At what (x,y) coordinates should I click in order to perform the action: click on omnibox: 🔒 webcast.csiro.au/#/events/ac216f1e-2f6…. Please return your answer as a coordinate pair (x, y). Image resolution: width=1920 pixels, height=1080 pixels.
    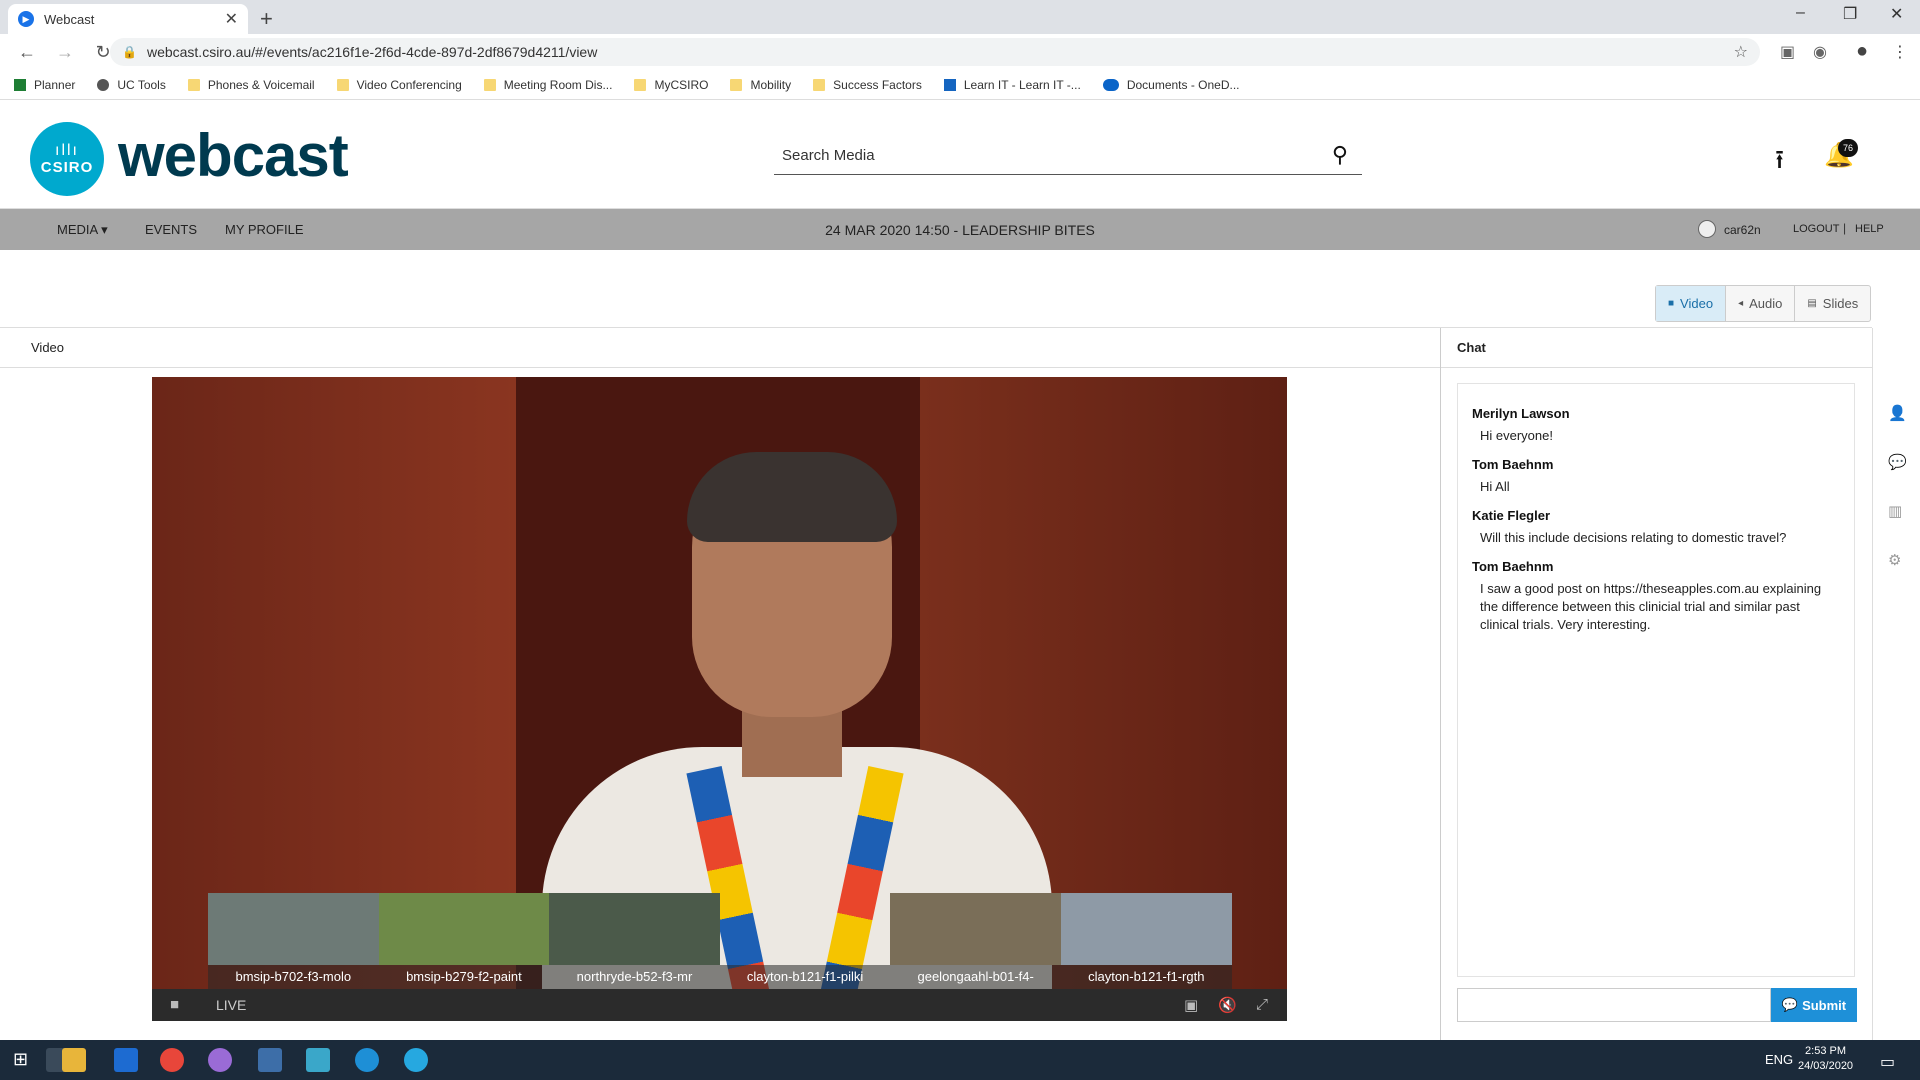
    Looking at the image, I should click on (935, 52).